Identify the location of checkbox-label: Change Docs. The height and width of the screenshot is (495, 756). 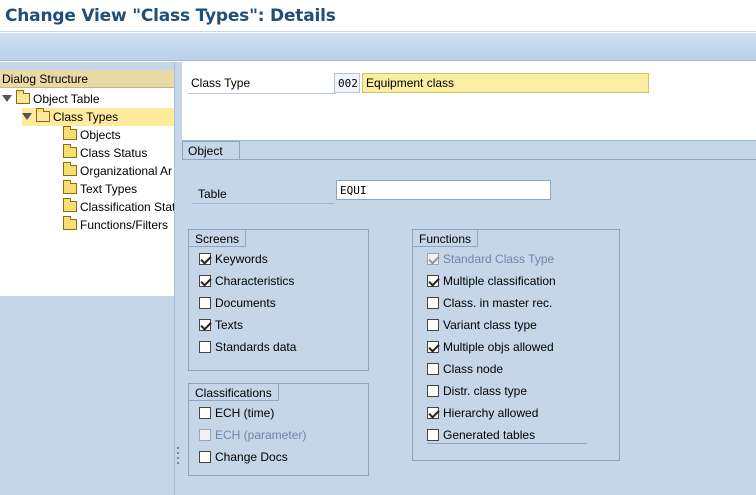
(251, 457).